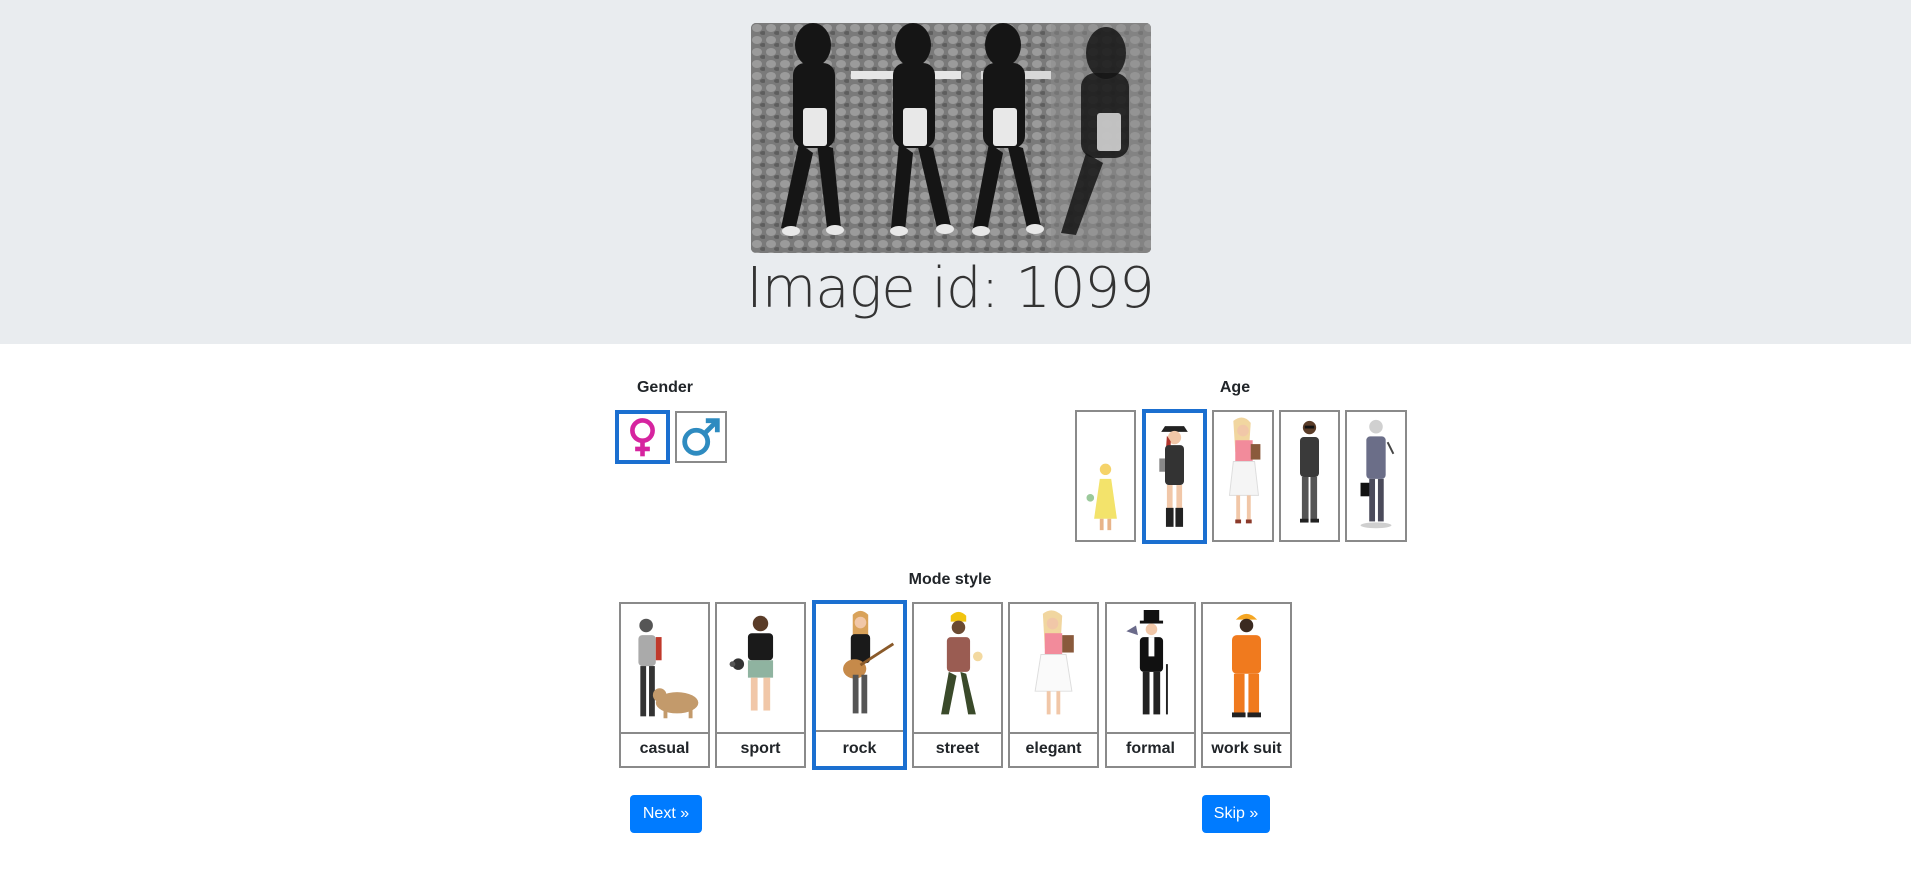 This screenshot has height=870, width=1911. I want to click on elegant-figure-icon, so click(1053, 669).